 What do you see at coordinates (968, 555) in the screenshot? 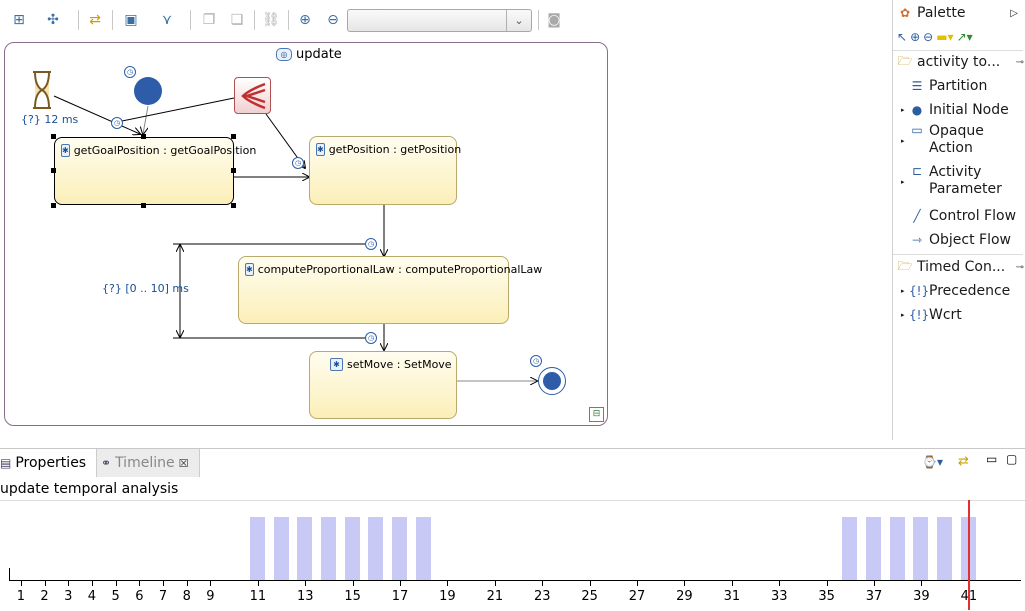
I see `timeline-marker` at bounding box center [968, 555].